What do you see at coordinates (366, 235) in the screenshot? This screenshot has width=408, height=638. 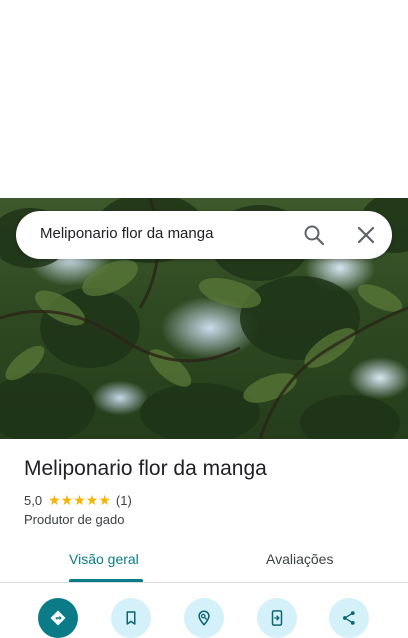 I see `close-icon` at bounding box center [366, 235].